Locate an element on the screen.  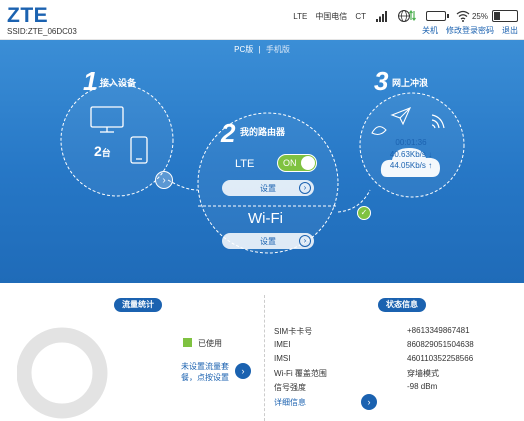
wifi-settings-button: 设置 › is located at coordinates (268, 241).